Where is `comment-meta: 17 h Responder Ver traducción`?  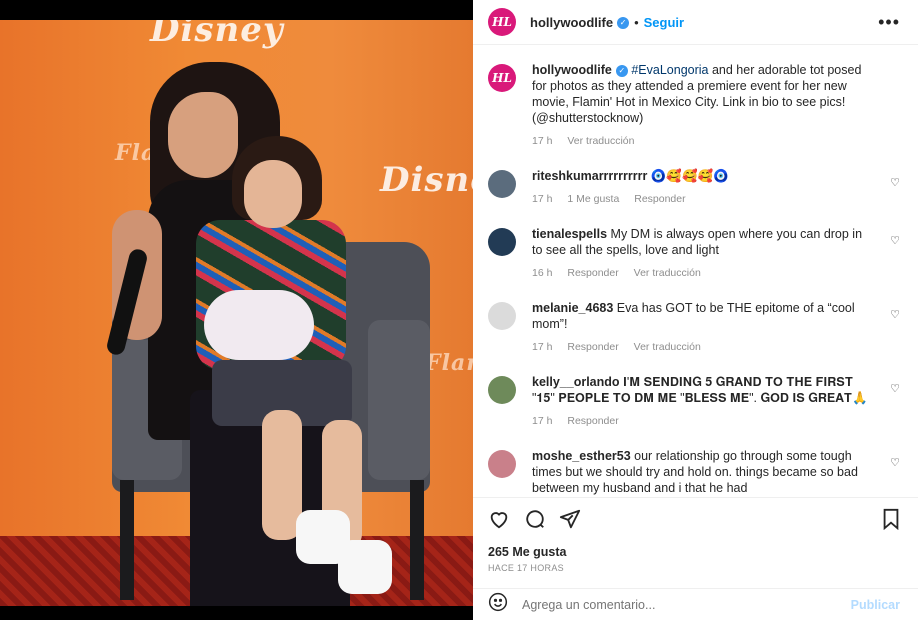
comment-meta: 17 h Responder Ver traducción is located at coordinates (700, 347).